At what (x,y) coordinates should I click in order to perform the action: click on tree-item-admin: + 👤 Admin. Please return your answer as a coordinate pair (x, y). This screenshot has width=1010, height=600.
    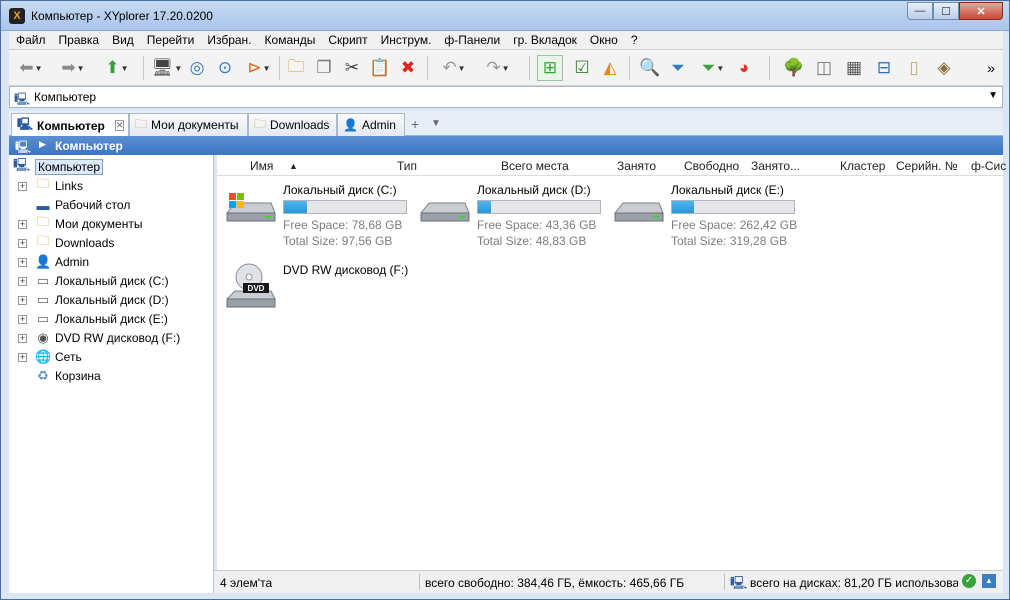
    Looking at the image, I should click on (109, 262).